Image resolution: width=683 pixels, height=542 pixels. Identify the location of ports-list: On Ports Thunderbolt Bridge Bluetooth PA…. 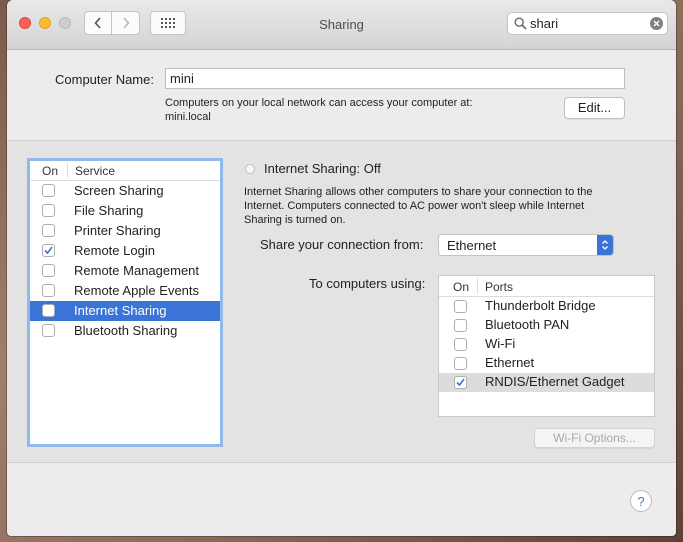
(546, 346).